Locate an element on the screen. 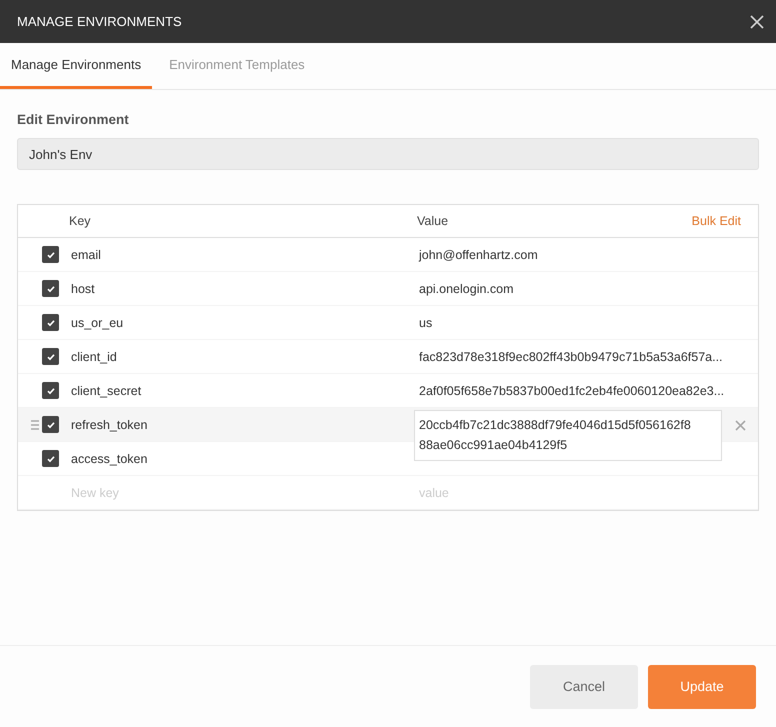 The width and height of the screenshot is (776, 727). column-header: Key is located at coordinates (79, 221).